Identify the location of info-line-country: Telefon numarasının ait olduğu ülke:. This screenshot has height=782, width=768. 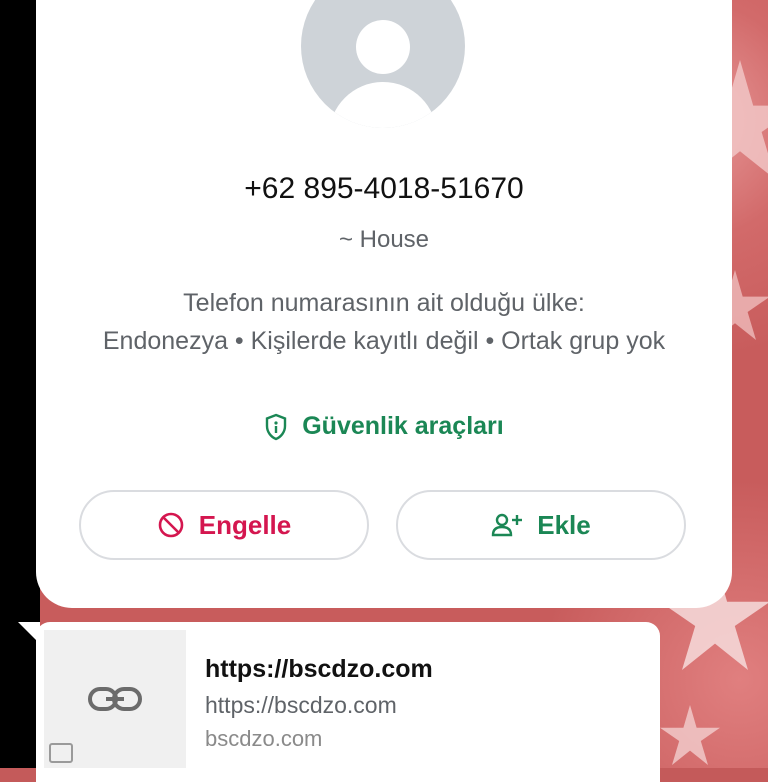
(384, 303).